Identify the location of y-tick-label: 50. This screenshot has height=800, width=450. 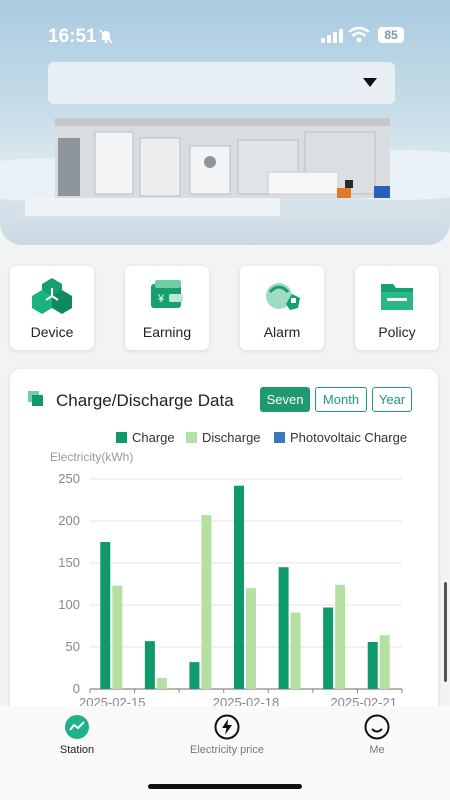
(73, 646).